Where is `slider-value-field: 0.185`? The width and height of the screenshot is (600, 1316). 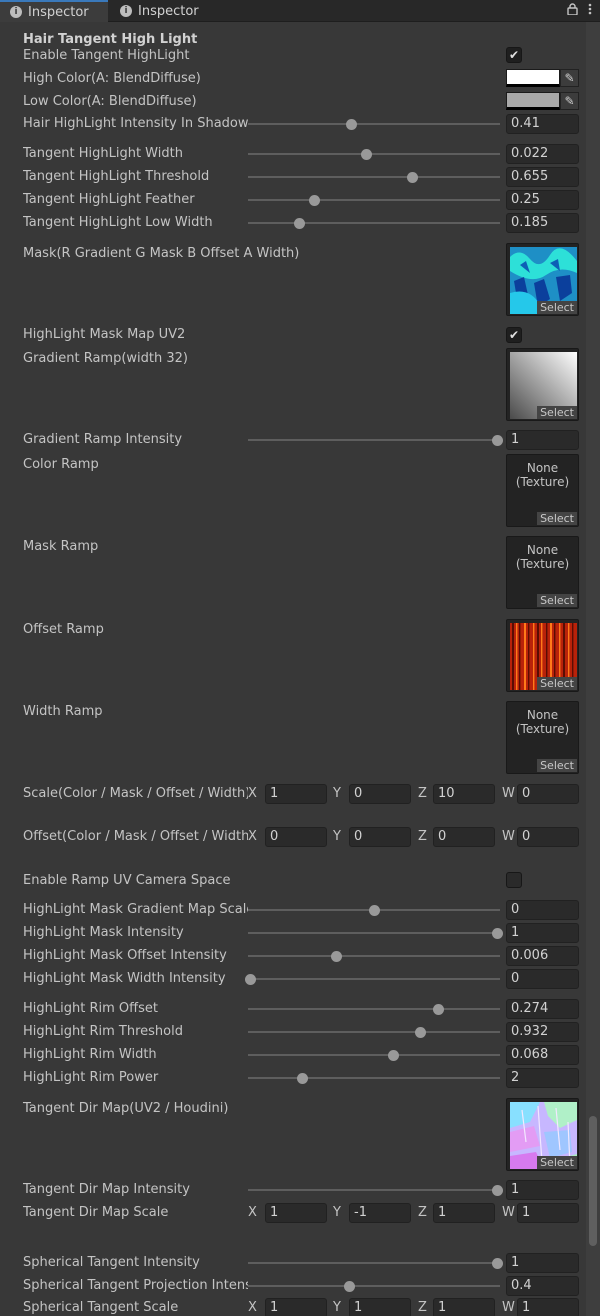 slider-value-field: 0.185 is located at coordinates (542, 223).